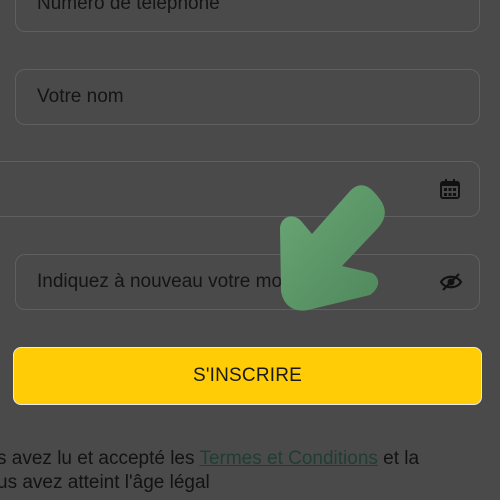  What do you see at coordinates (247, 16) in the screenshot?
I see `phone-field: Numéro de téléphone` at bounding box center [247, 16].